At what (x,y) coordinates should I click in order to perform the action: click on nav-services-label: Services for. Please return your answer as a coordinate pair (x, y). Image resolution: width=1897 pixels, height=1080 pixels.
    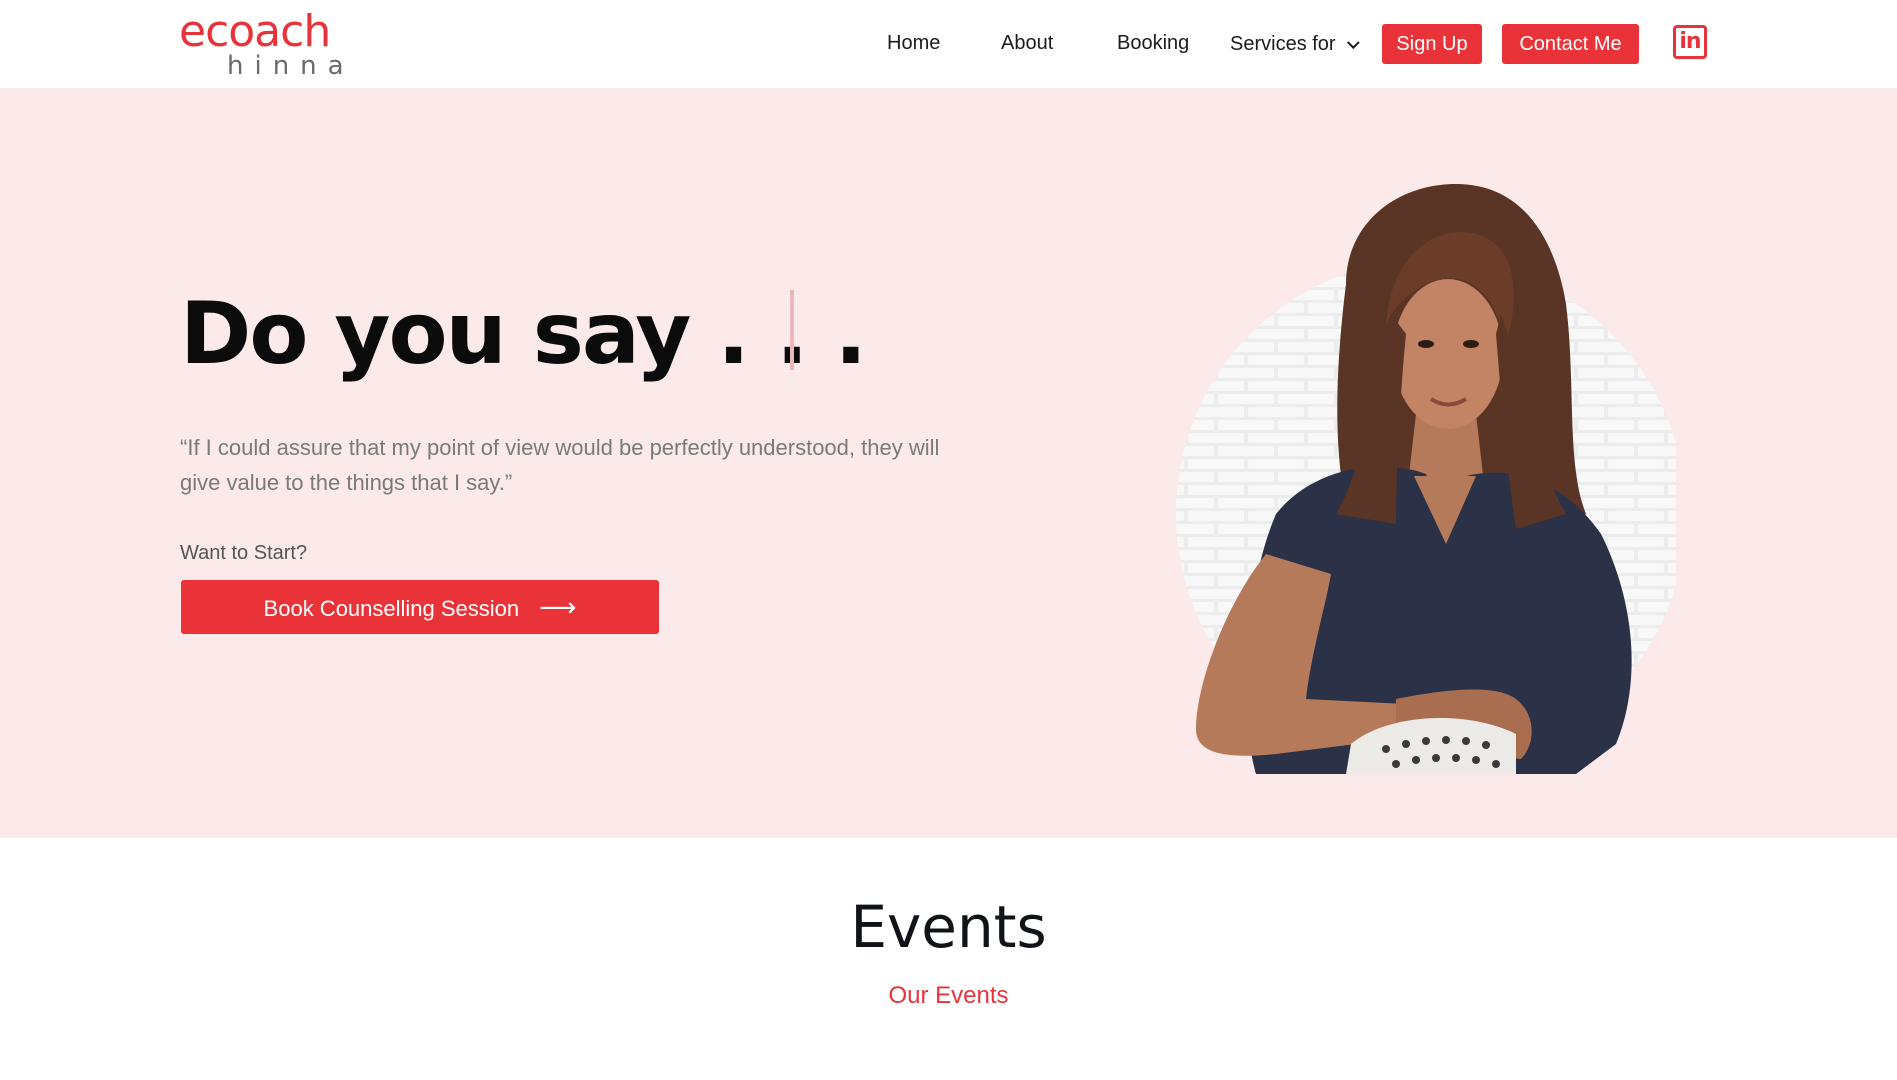
    Looking at the image, I should click on (1283, 44).